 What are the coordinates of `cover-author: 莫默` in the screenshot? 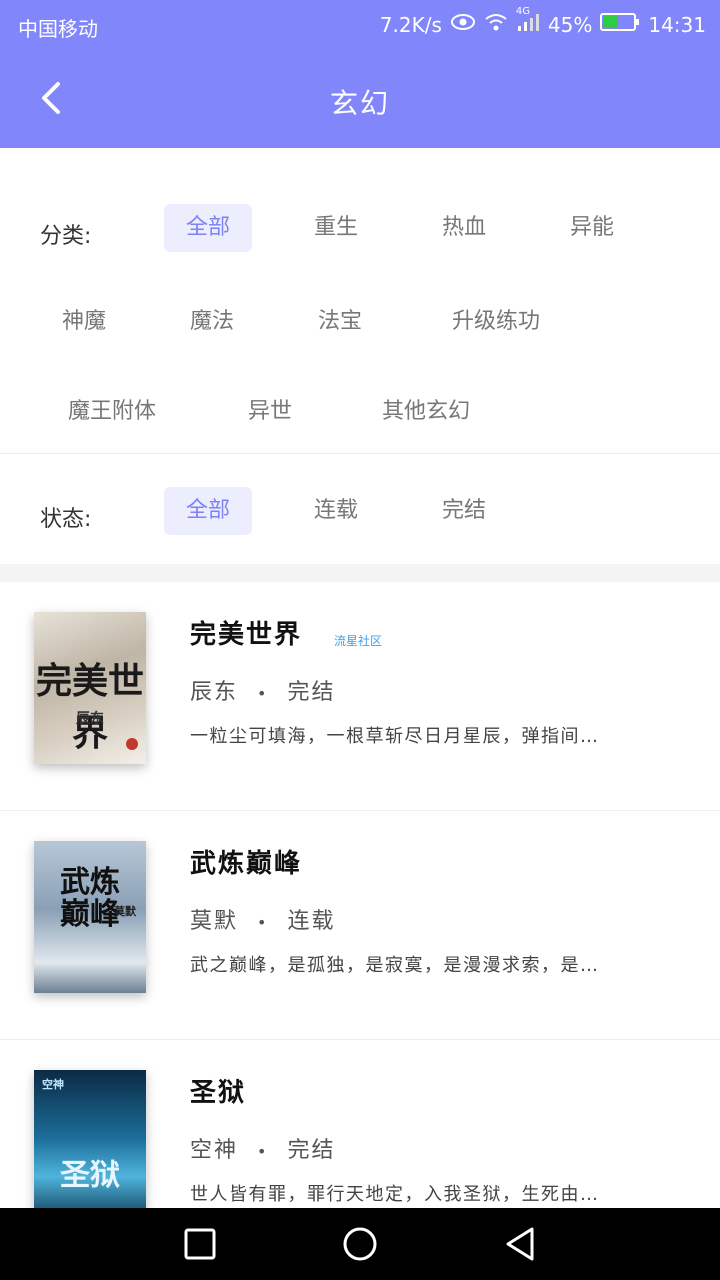 It's located at (125, 911).